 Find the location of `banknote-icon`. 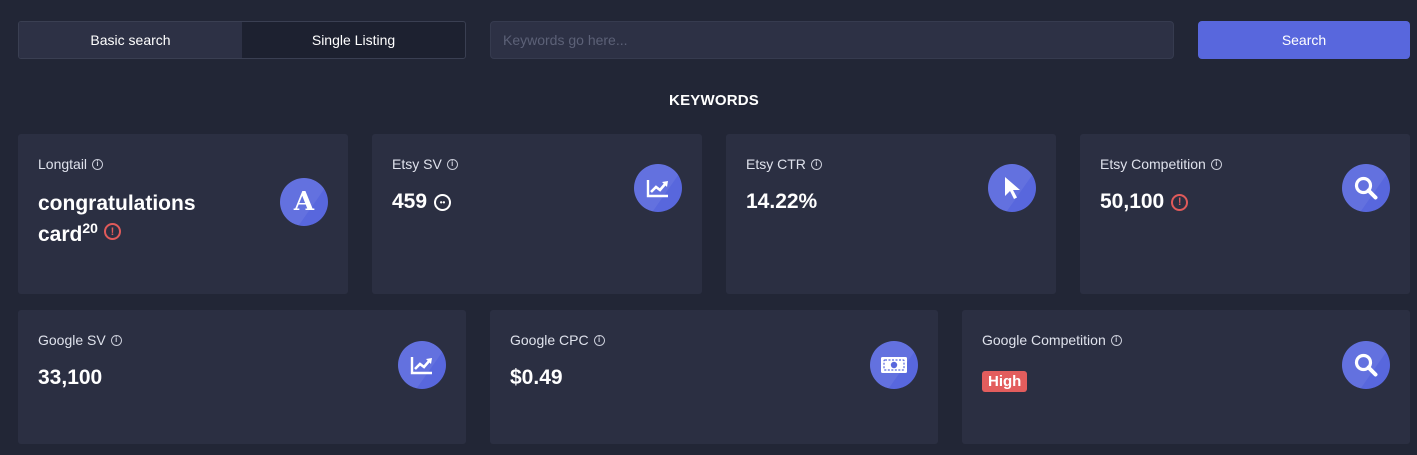

banknote-icon is located at coordinates (894, 365).